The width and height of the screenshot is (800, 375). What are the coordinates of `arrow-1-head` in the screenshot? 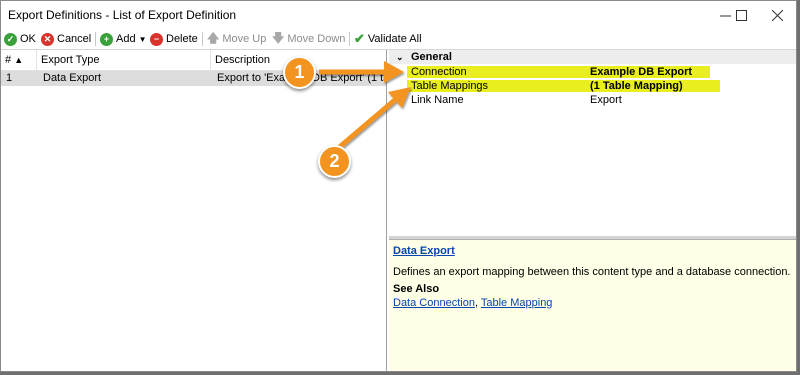 It's located at (394, 72).